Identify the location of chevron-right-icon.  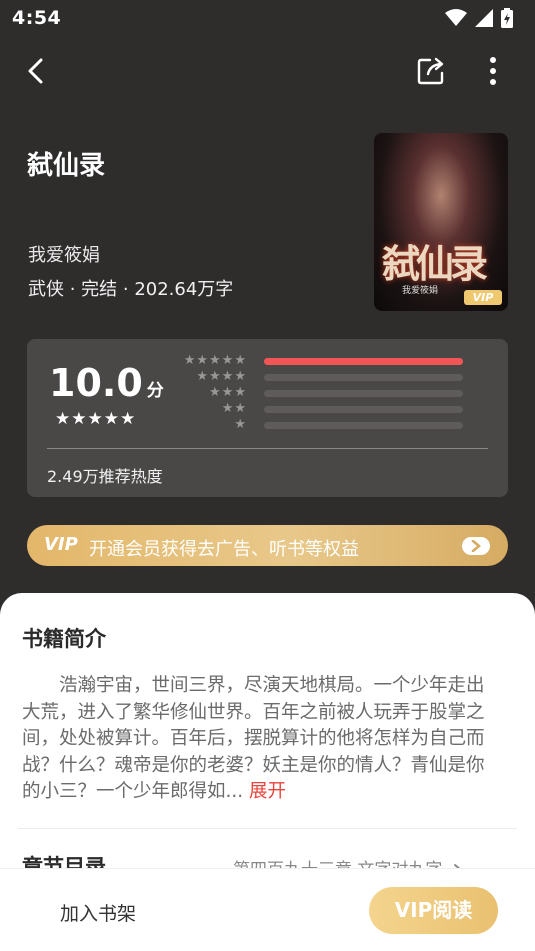
(476, 546).